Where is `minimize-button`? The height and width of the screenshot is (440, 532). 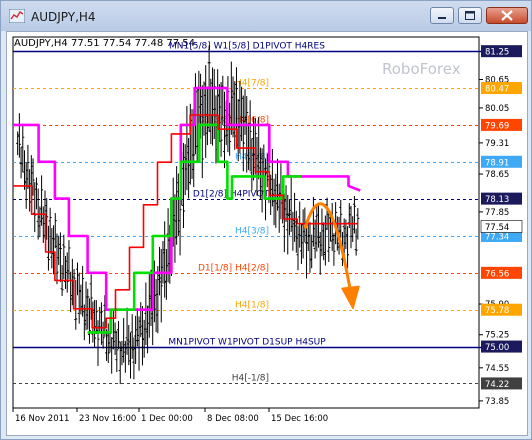 minimize-button is located at coordinates (442, 15).